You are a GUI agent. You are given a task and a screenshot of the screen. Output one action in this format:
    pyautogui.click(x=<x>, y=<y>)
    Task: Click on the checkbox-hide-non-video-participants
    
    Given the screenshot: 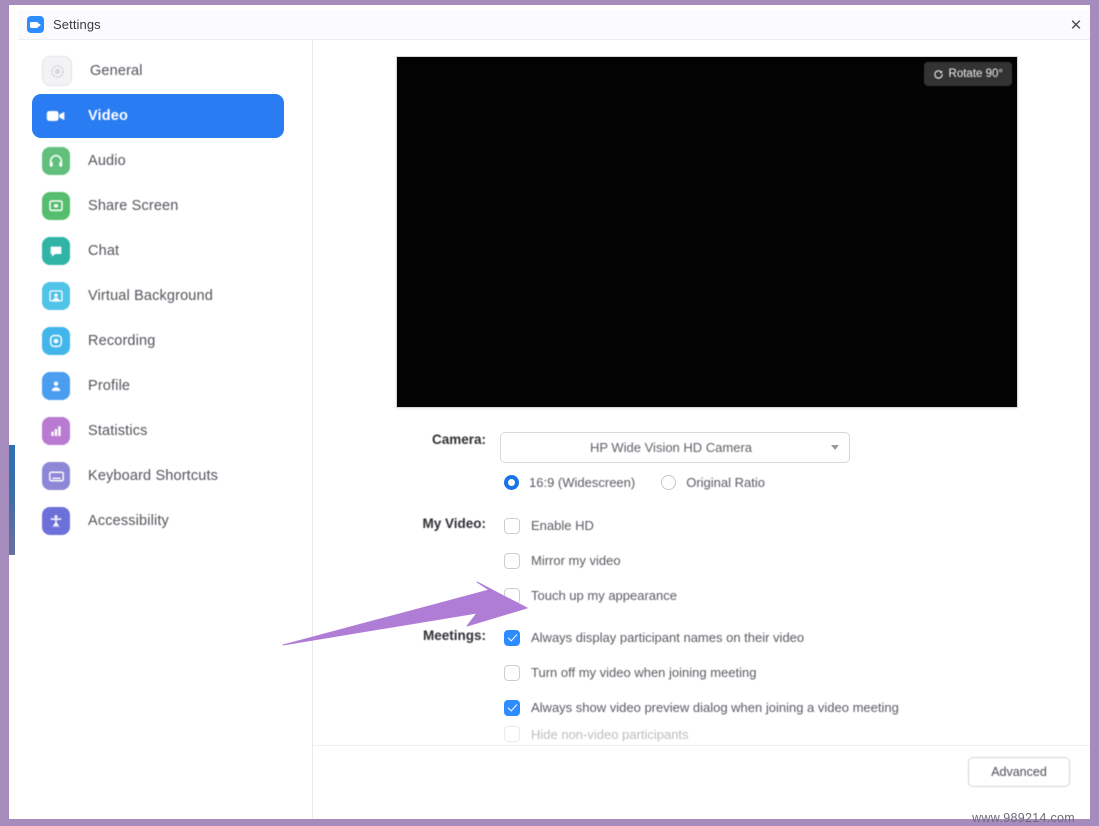 What is the action you would take?
    pyautogui.click(x=512, y=734)
    